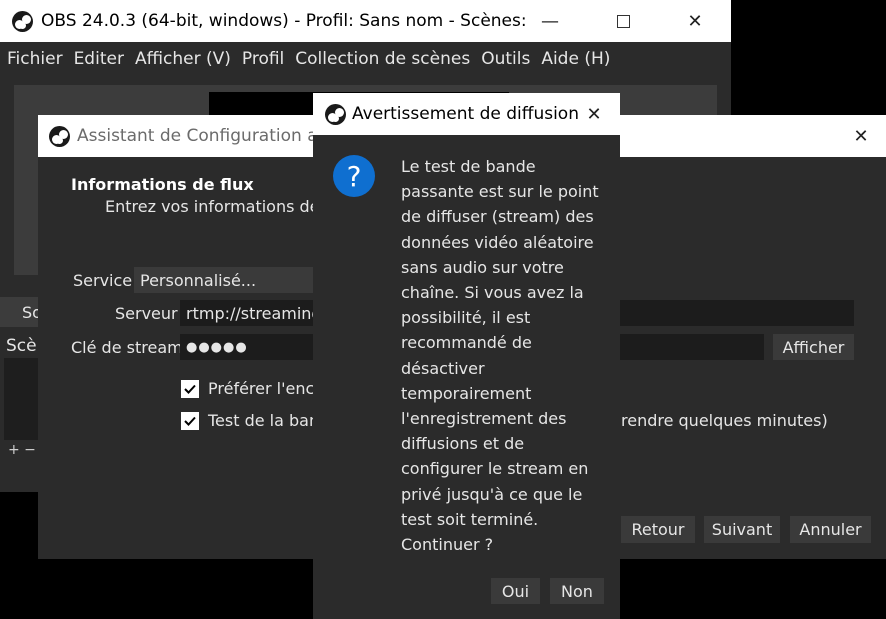 The width and height of the screenshot is (886, 619). I want to click on message-line: chaîne. Si vous avez la, so click(492, 293).